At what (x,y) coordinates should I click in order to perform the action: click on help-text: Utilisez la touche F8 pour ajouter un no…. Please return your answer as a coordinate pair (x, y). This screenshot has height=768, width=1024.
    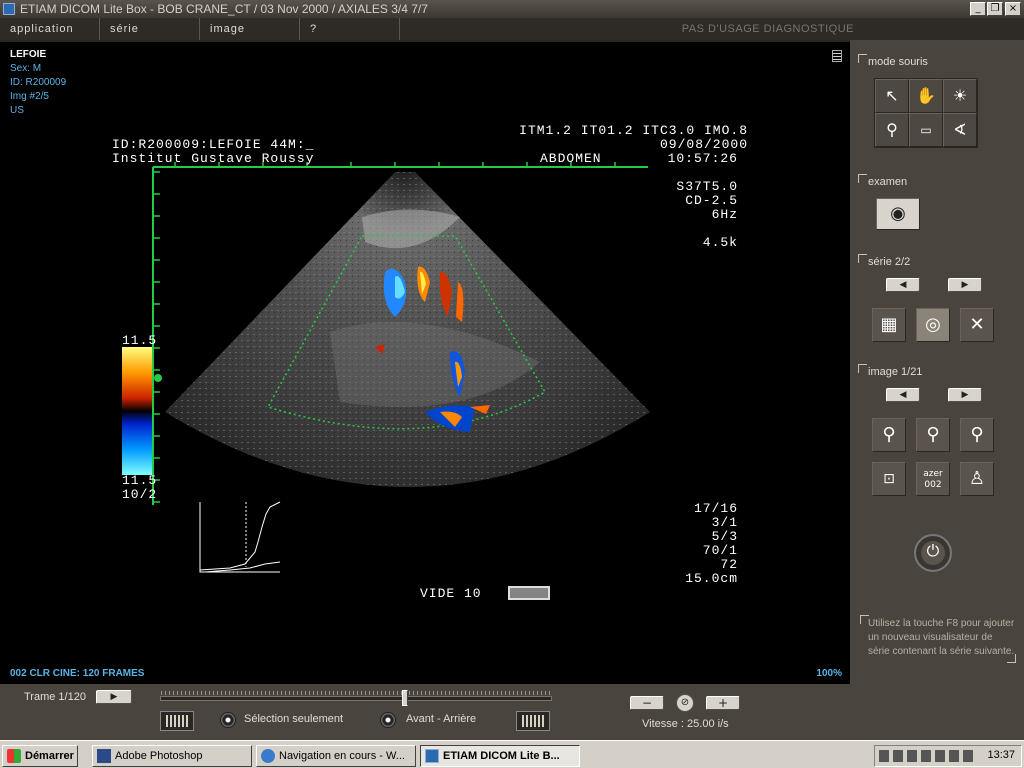
    Looking at the image, I should click on (938, 639).